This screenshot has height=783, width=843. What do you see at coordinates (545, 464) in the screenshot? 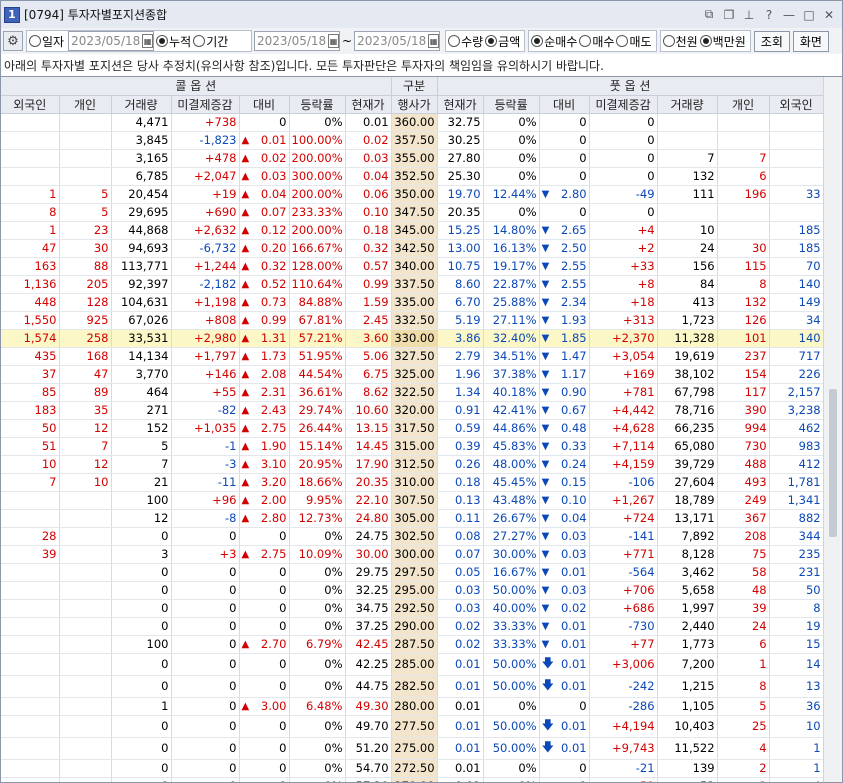
I see `down-triangle-icon: ▼` at bounding box center [545, 464].